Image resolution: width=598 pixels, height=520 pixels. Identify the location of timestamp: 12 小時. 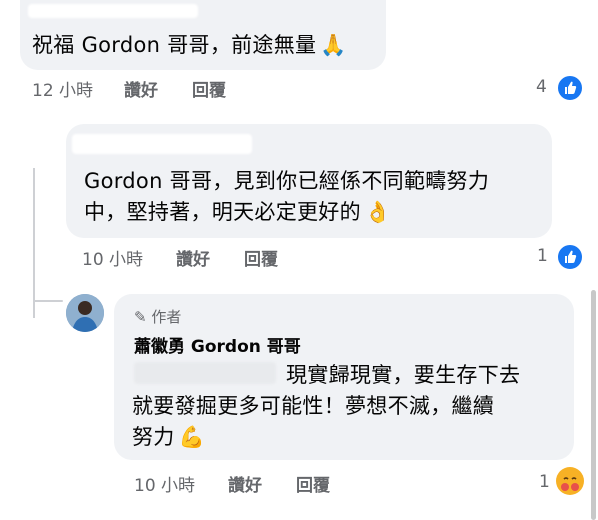
(63, 91).